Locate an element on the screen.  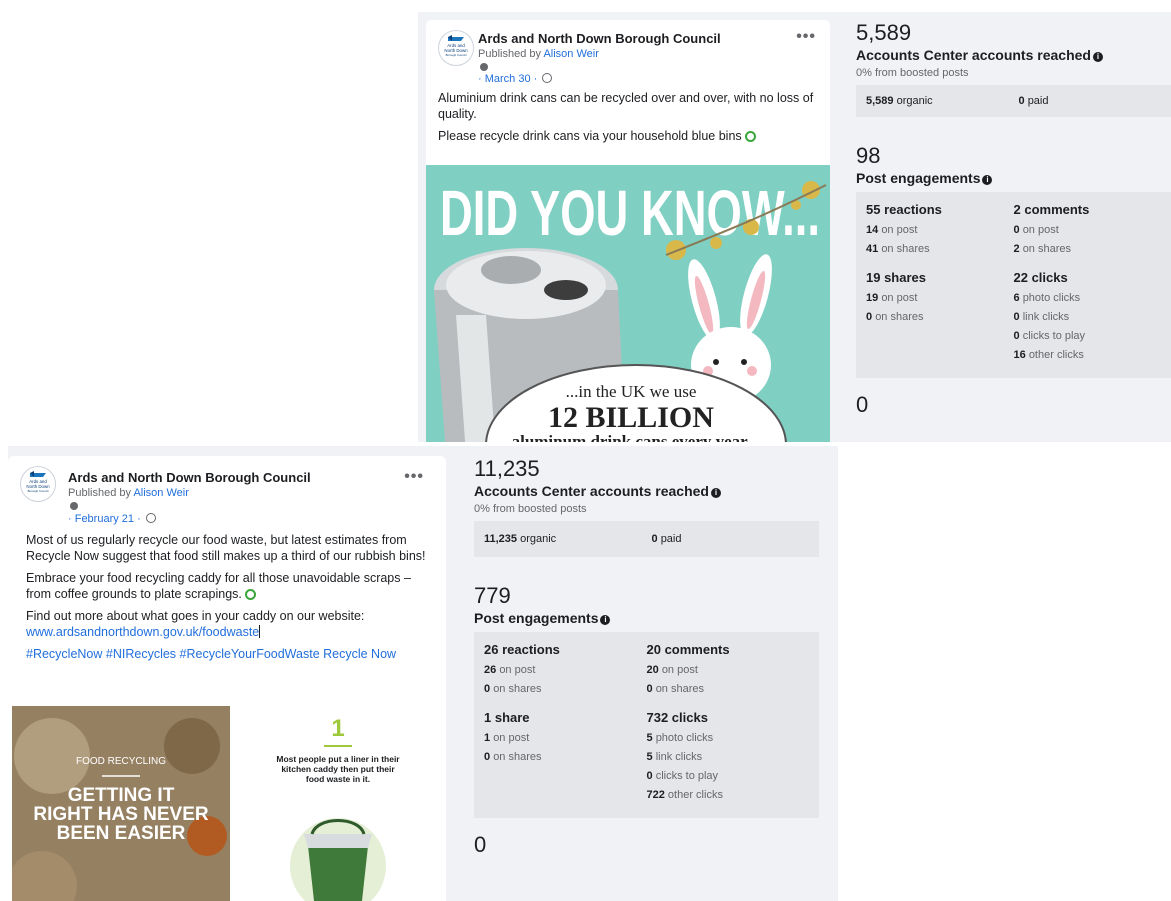
post-date-text: · February 21 · is located at coordinates (104, 519).